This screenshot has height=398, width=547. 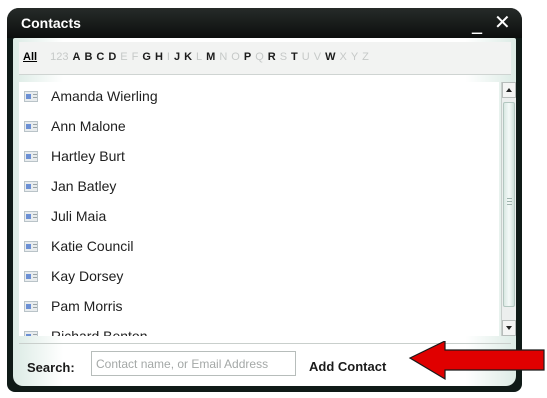 I want to click on filter-letter-j: J, so click(x=177, y=57).